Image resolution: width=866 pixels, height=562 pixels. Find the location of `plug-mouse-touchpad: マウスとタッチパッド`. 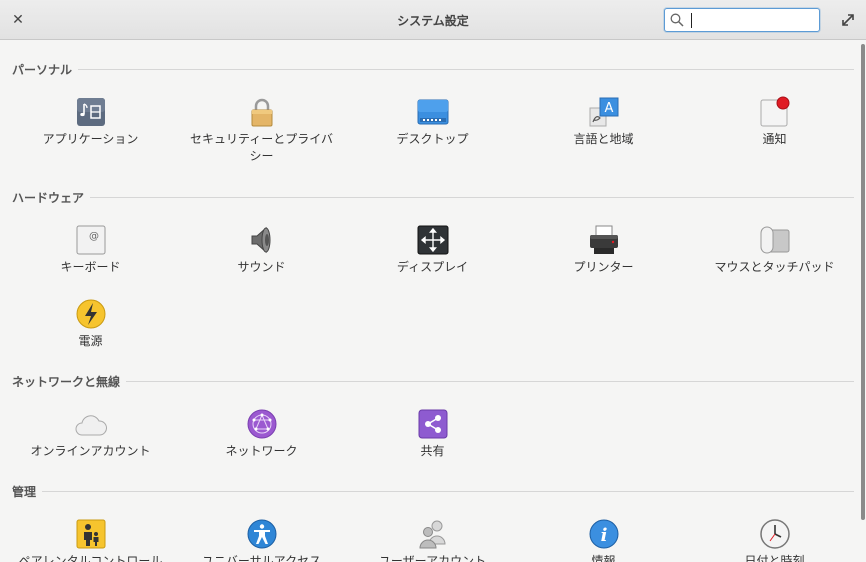

plug-mouse-touchpad: マウスとタッチパッド is located at coordinates (774, 250).